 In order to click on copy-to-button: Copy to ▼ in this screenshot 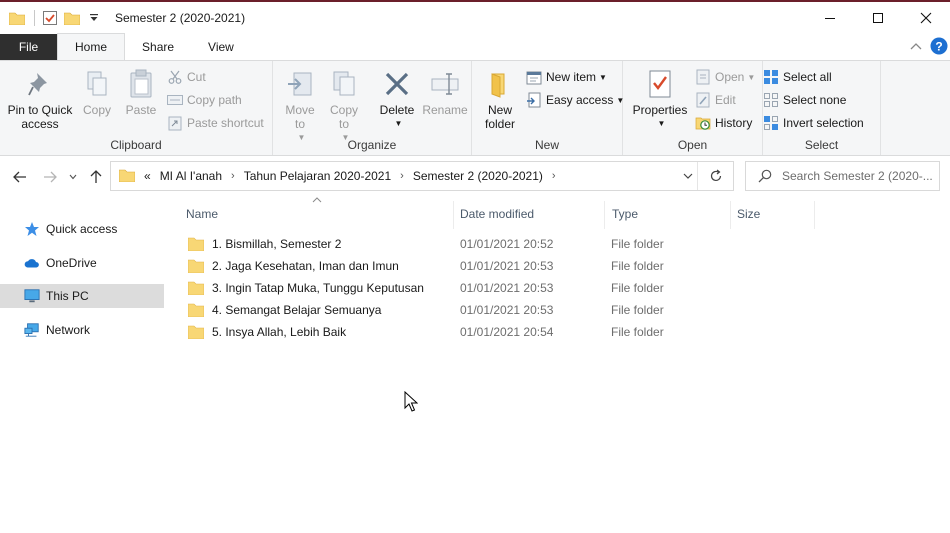, I will do `click(344, 106)`.